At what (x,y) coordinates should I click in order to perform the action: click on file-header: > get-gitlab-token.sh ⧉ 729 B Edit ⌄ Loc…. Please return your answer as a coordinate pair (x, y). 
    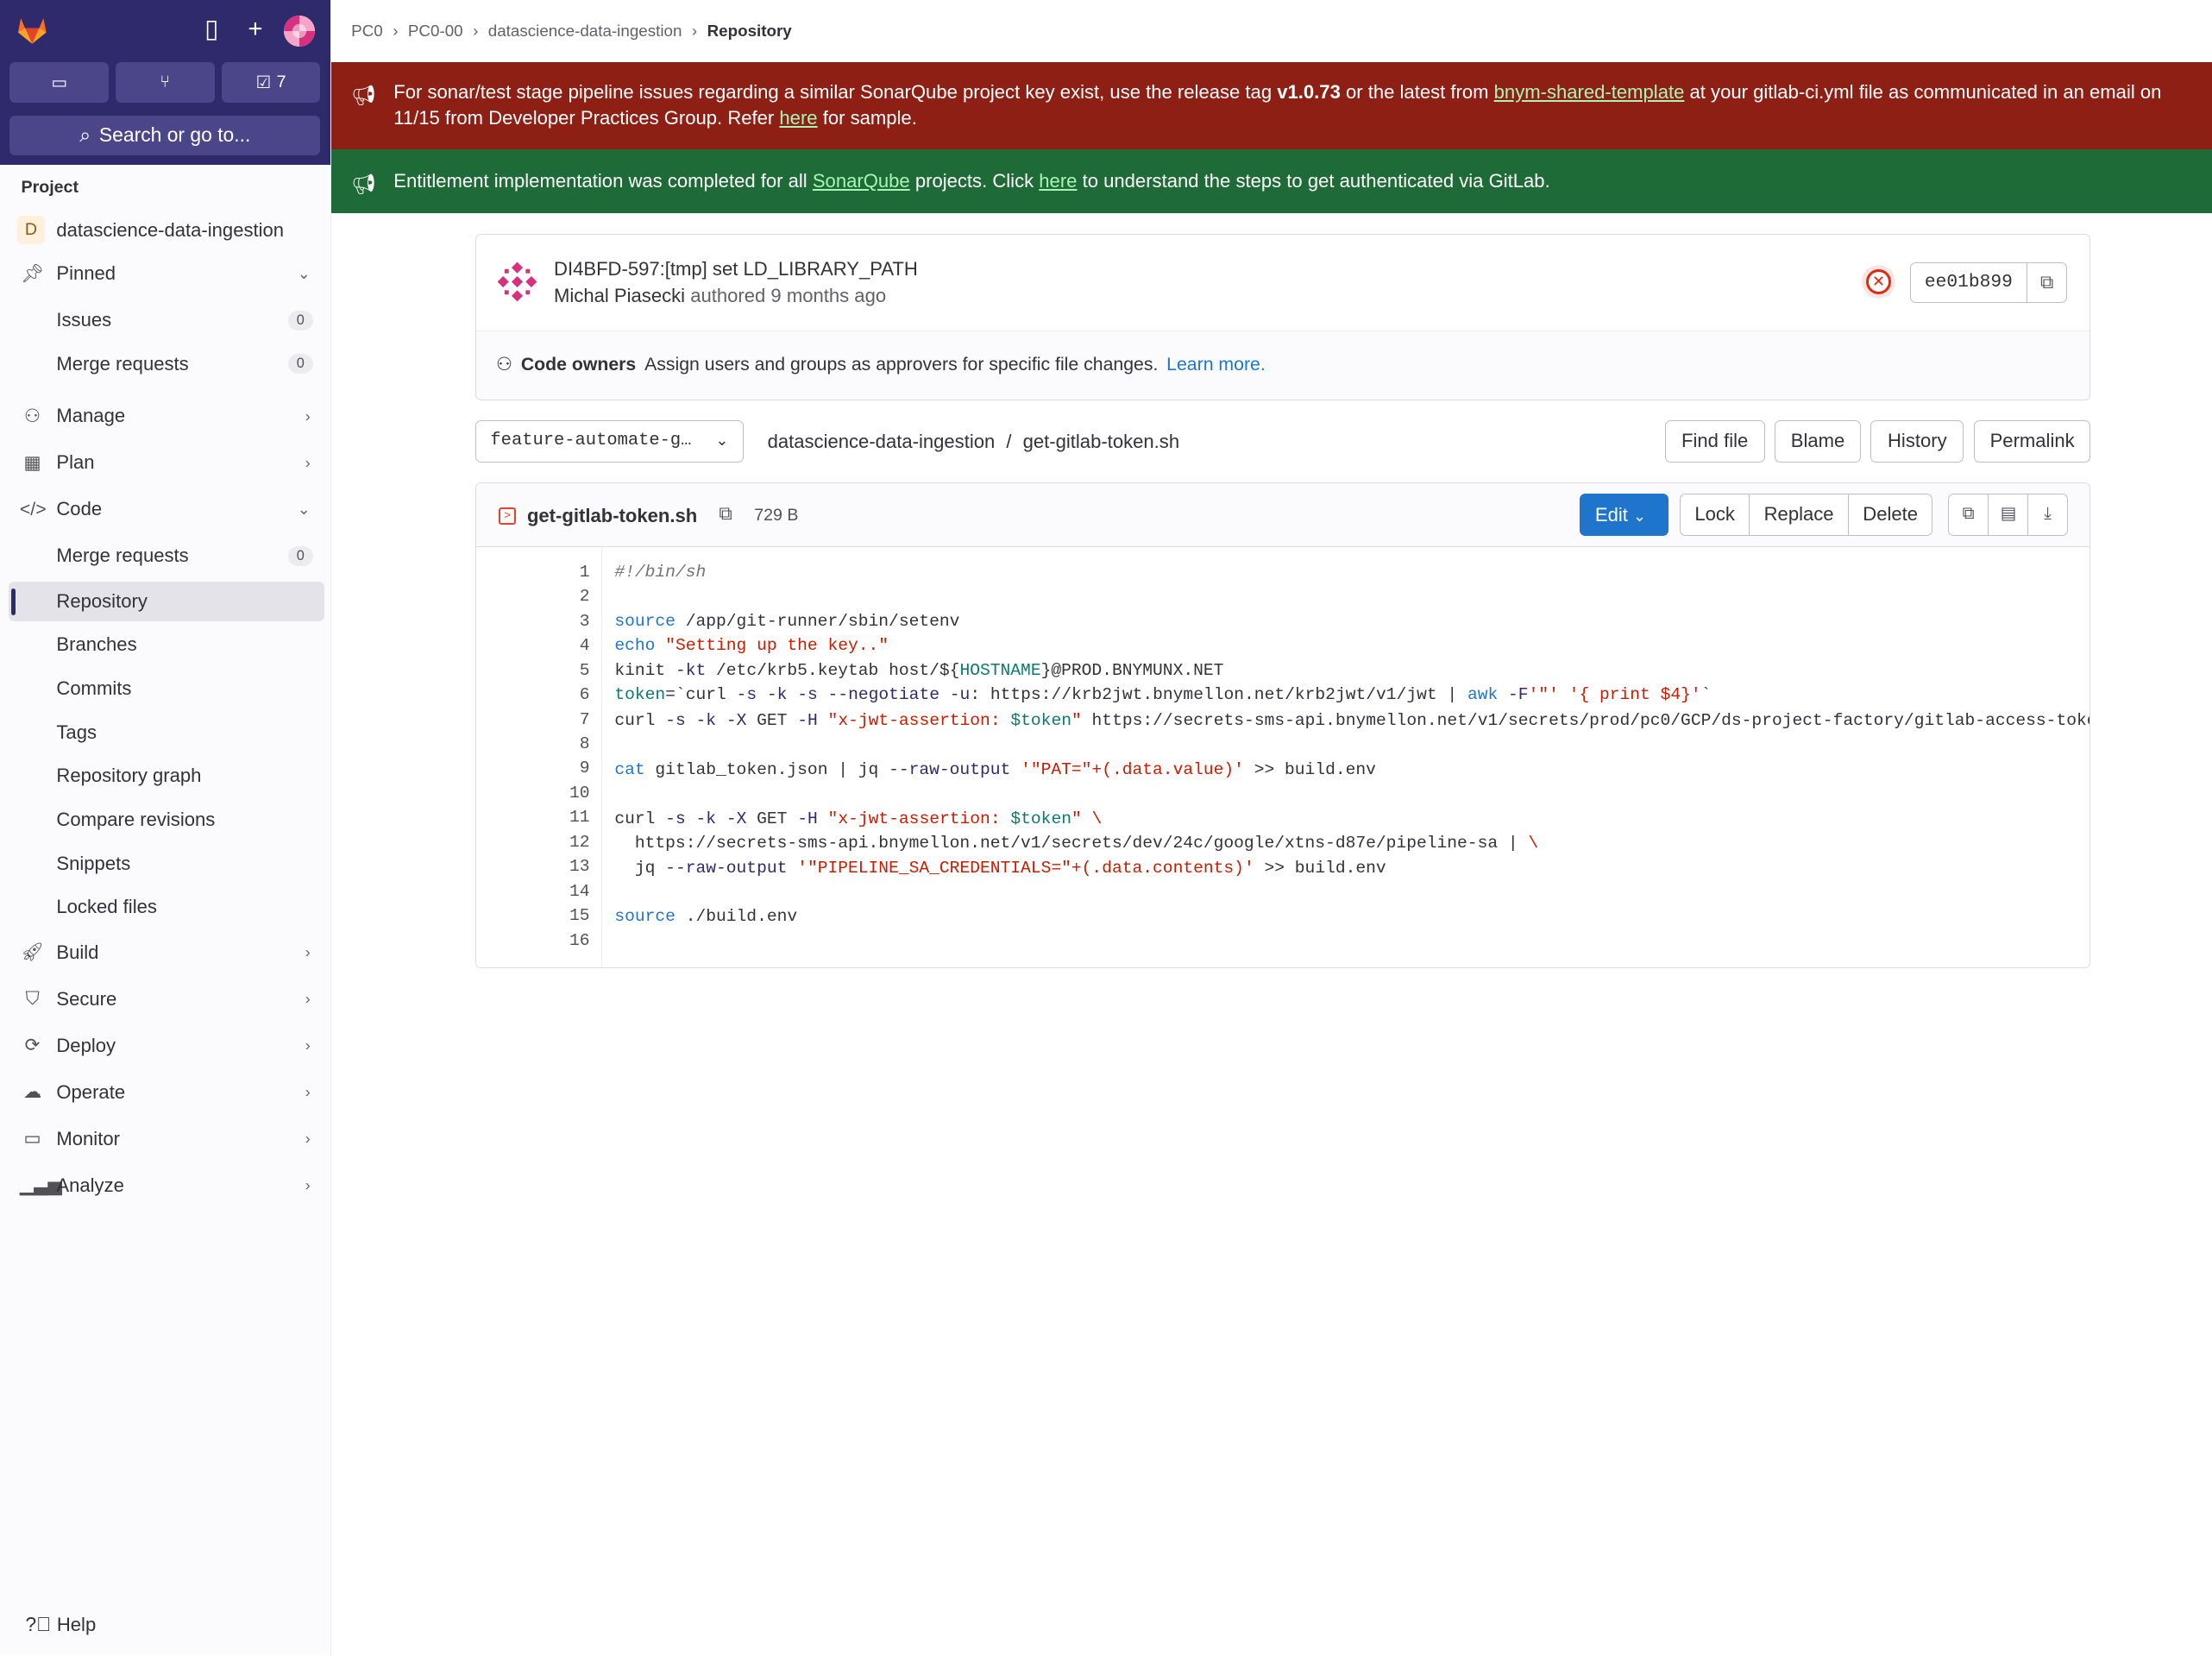
    Looking at the image, I should click on (1283, 515).